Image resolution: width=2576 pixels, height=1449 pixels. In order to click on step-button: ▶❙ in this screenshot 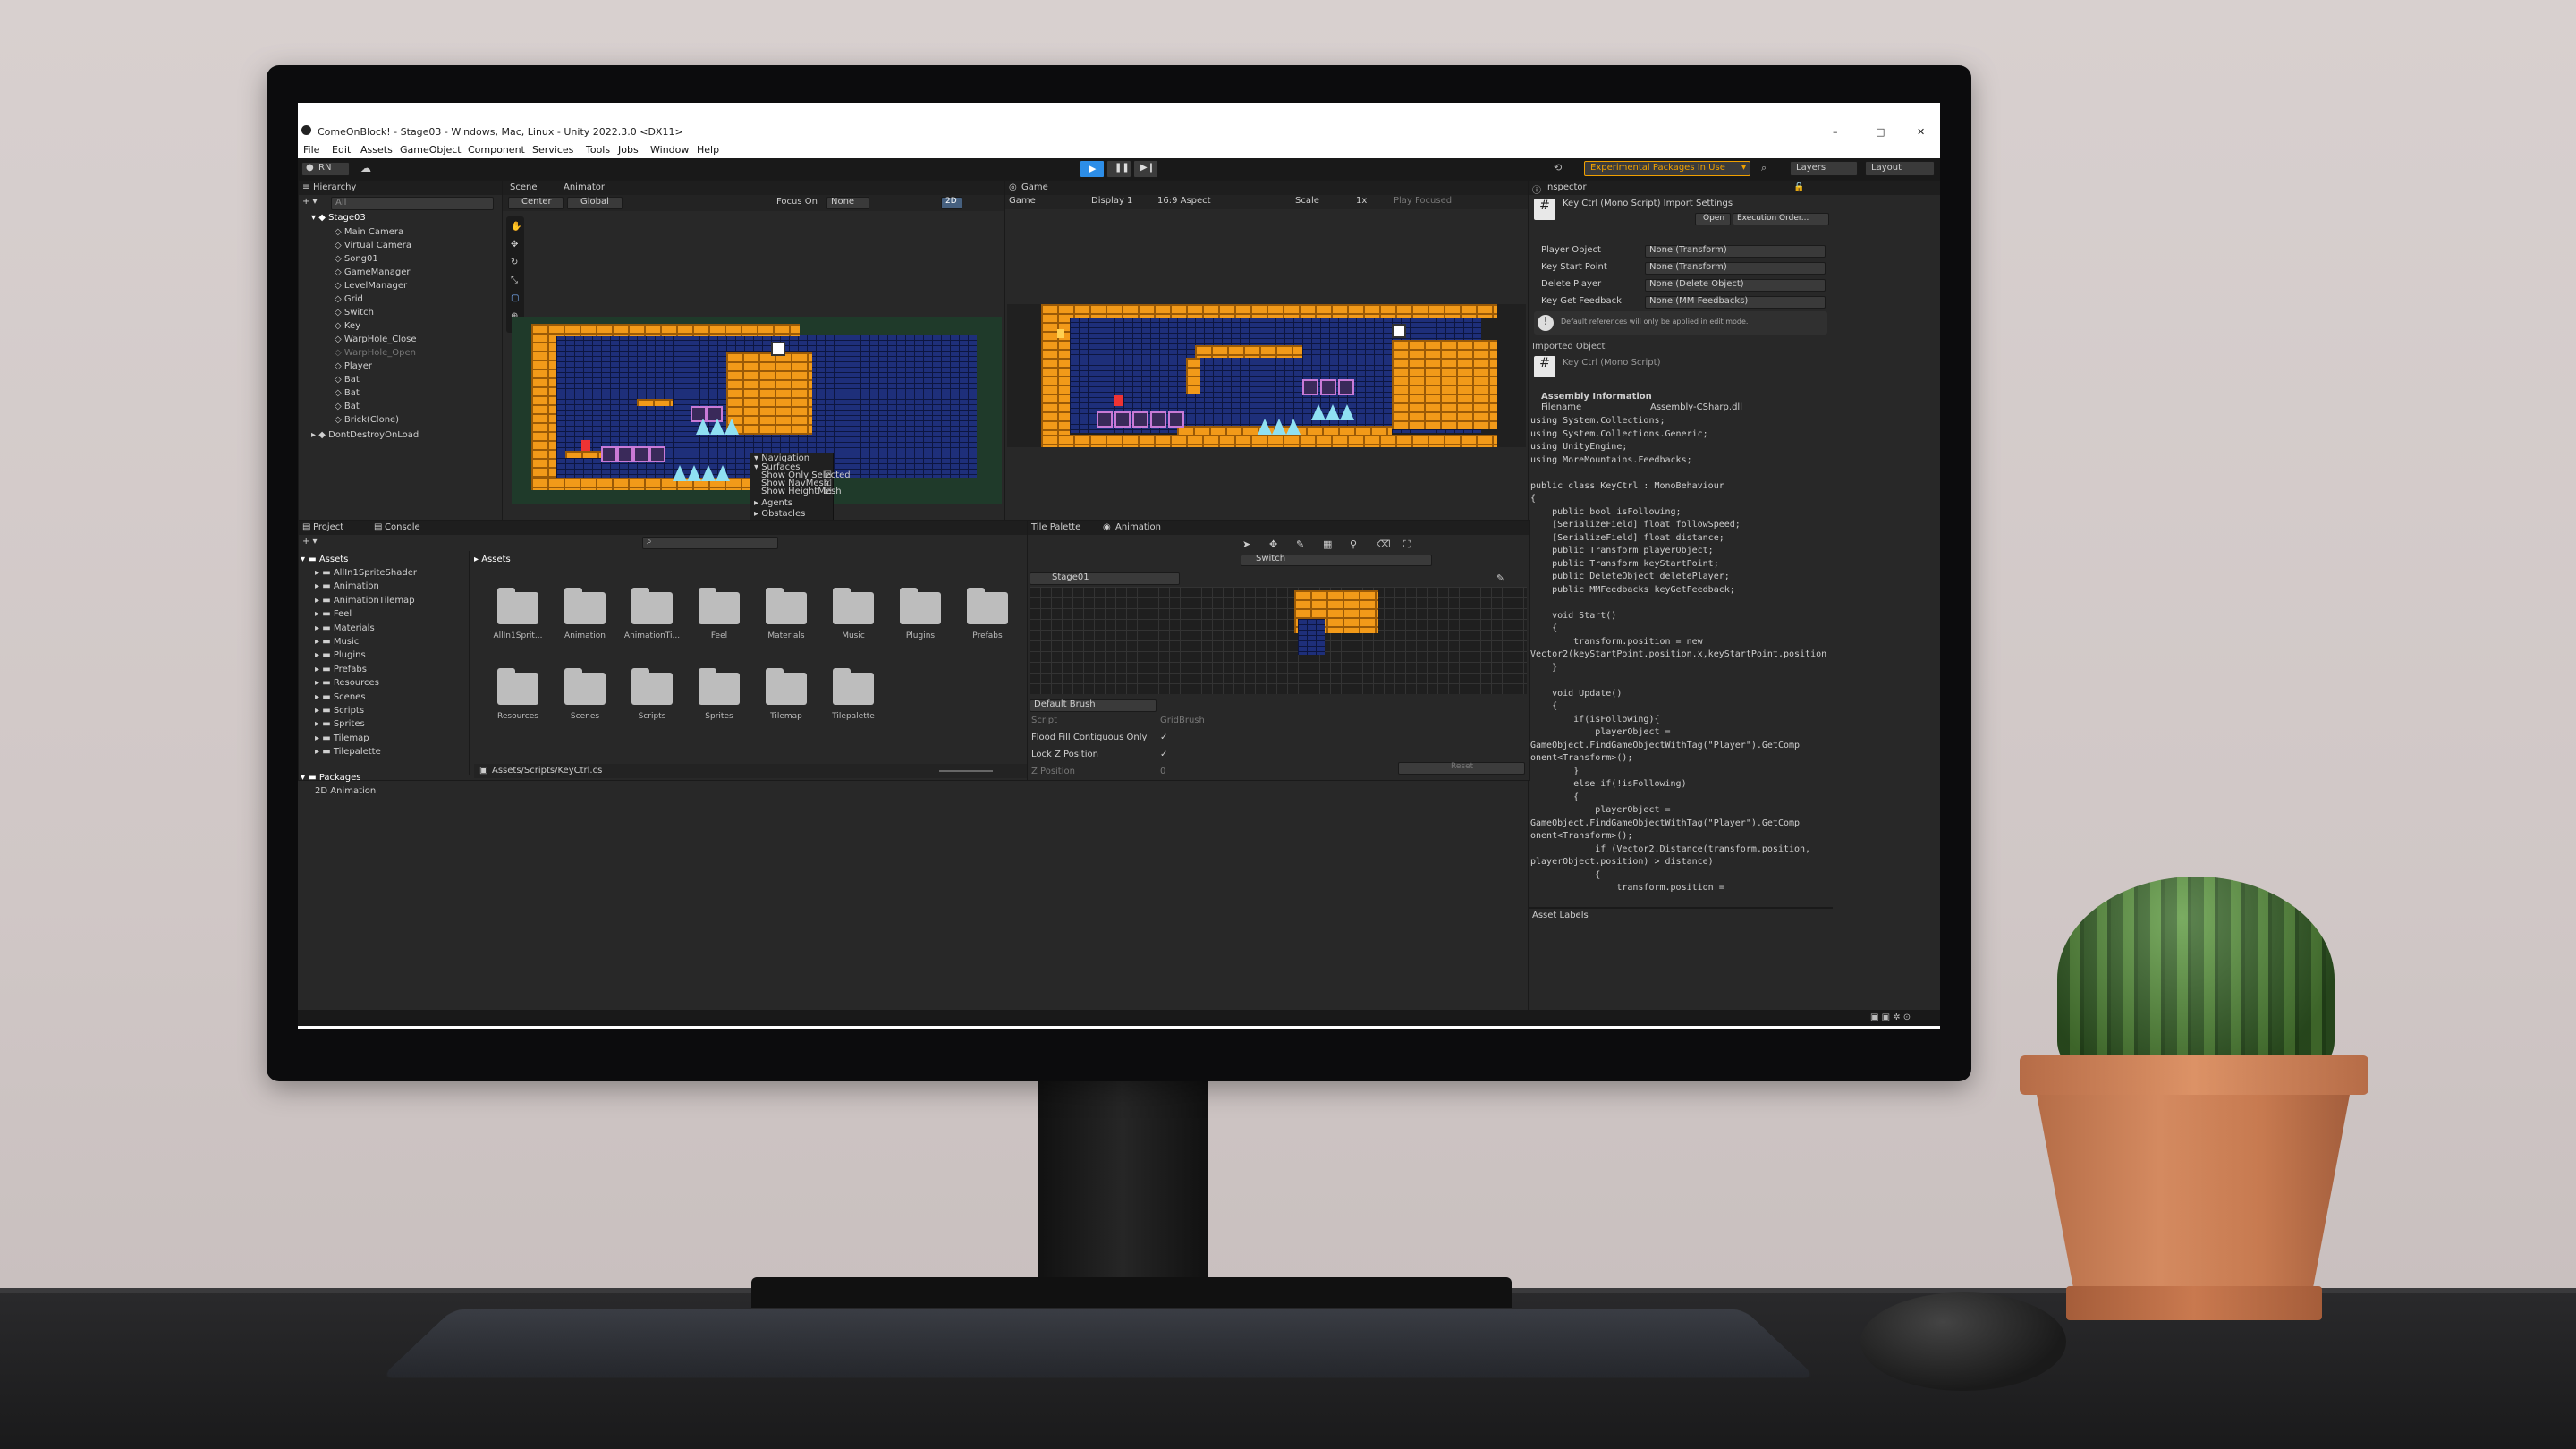, I will do `click(1145, 169)`.